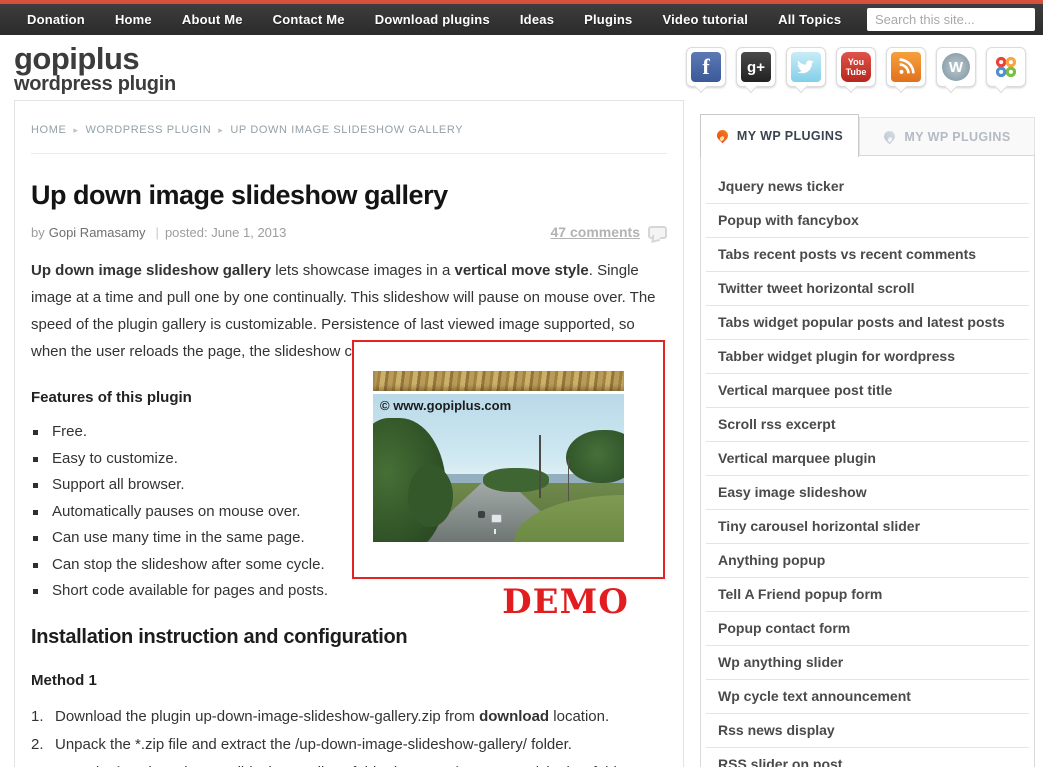  Describe the element at coordinates (756, 67) in the screenshot. I see `google-plus-icon: g+` at that location.